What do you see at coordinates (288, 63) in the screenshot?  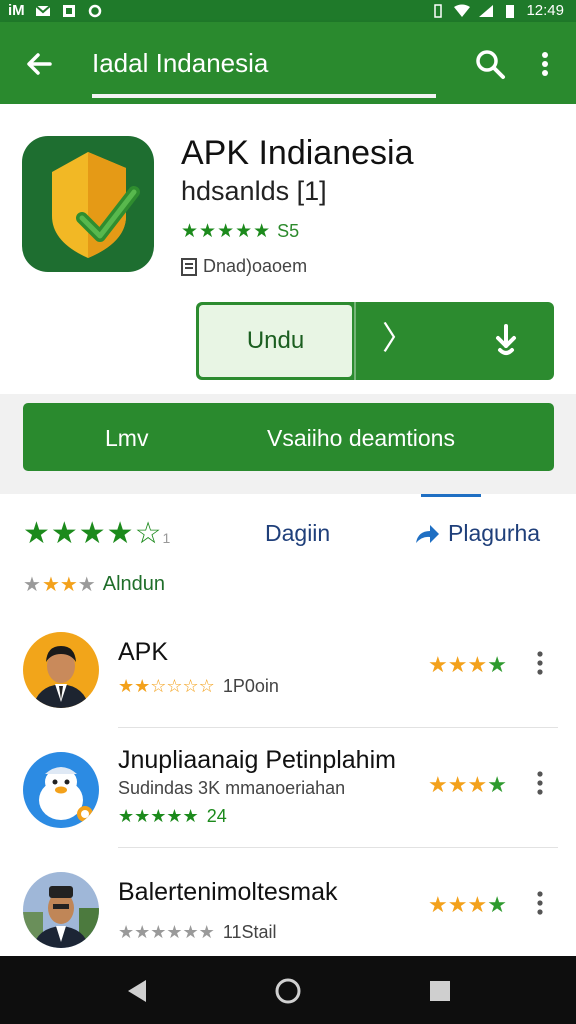 I see `app-bar: Iadal Indanesia` at bounding box center [288, 63].